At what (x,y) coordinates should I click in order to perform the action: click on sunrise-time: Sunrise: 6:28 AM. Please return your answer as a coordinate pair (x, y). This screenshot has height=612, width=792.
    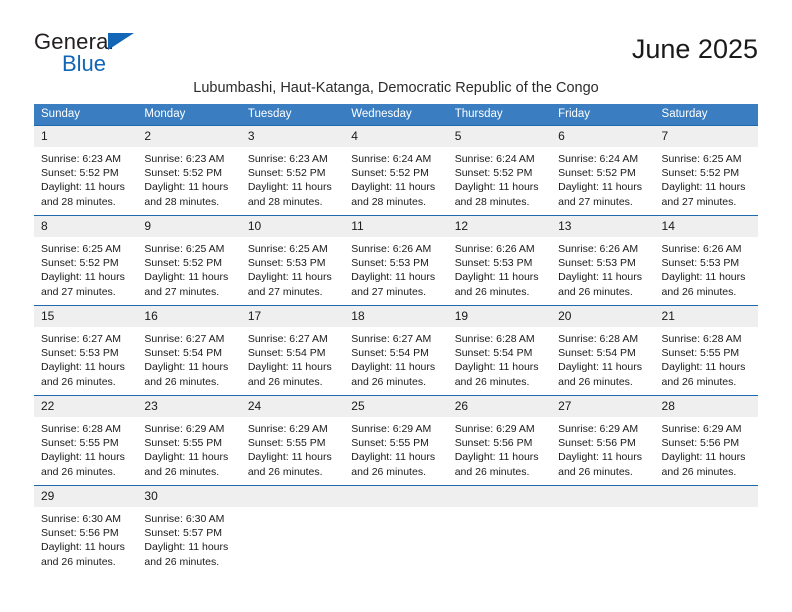
    Looking at the image, I should click on (598, 339).